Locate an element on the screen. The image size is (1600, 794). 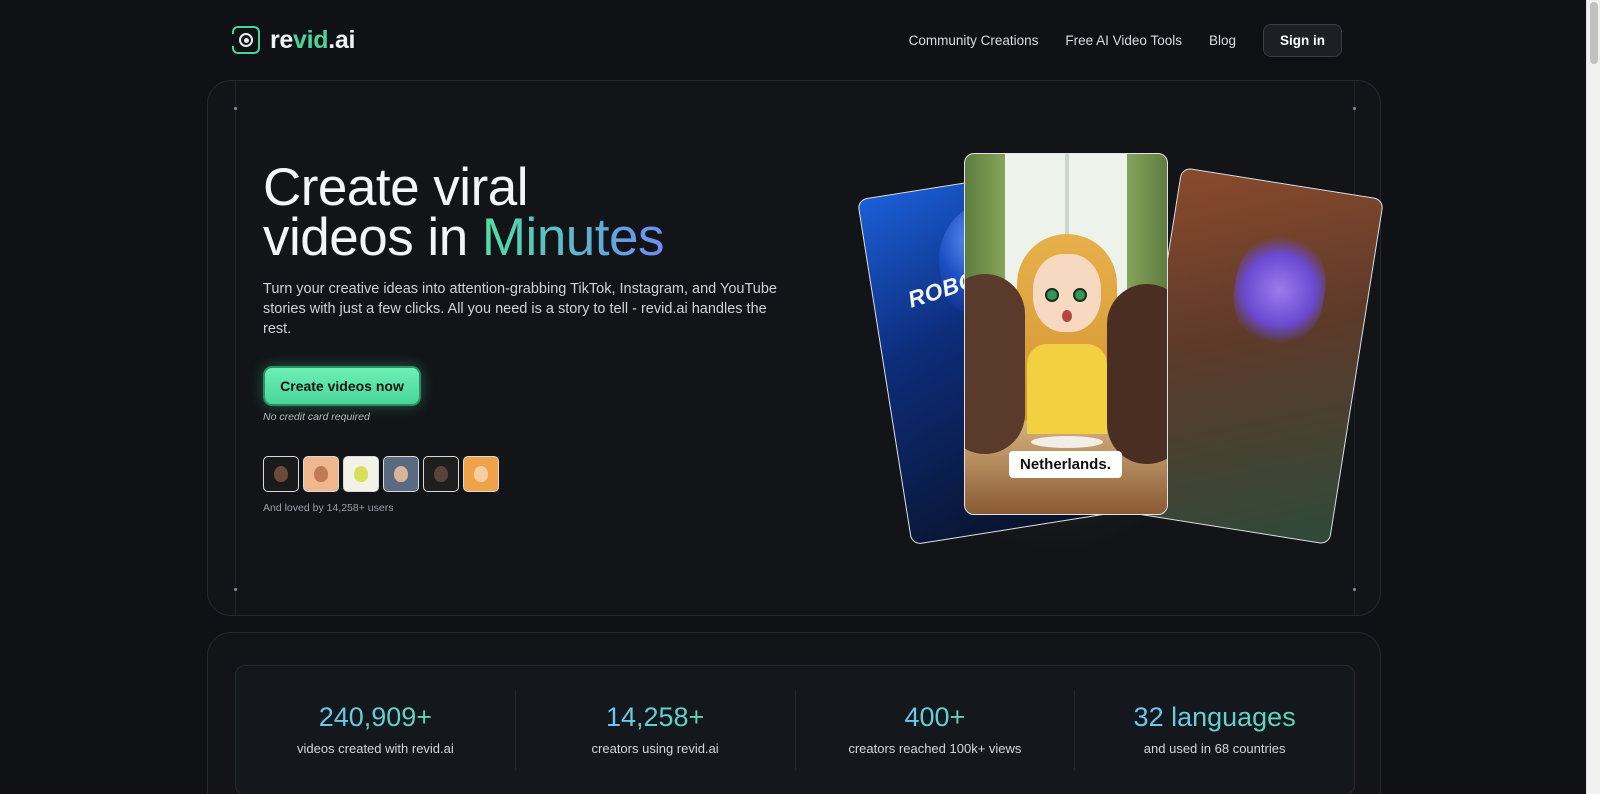
stat-creators: 14,258+ creators using revid.ai is located at coordinates (656, 730).